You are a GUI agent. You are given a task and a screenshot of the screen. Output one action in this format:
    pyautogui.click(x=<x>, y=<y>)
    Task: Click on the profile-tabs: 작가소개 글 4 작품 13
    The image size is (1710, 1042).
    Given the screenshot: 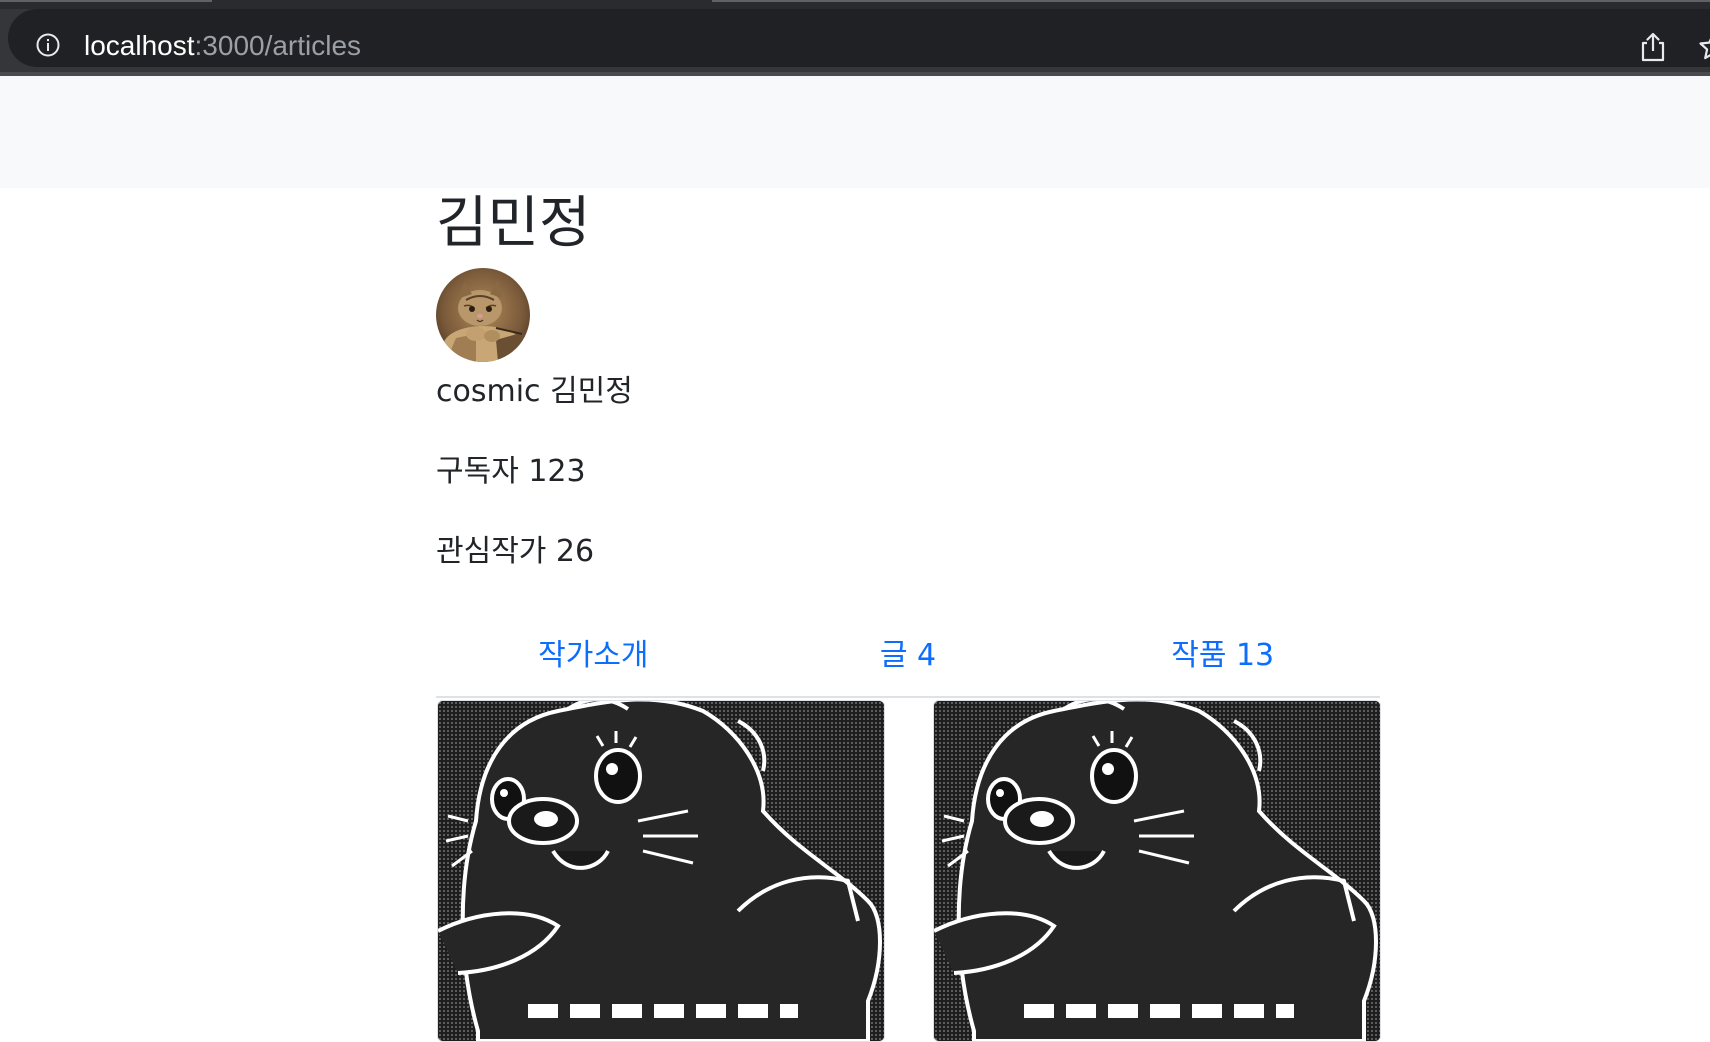 What is the action you would take?
    pyautogui.click(x=908, y=663)
    